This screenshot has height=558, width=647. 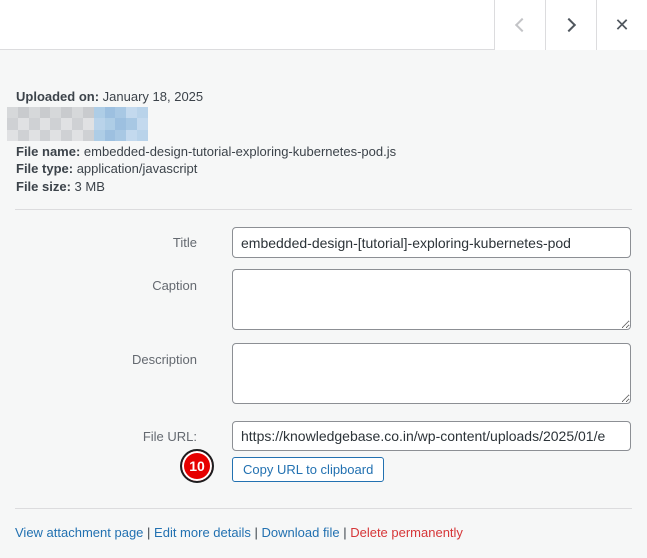 I want to click on caption-label: Caption, so click(x=174, y=285).